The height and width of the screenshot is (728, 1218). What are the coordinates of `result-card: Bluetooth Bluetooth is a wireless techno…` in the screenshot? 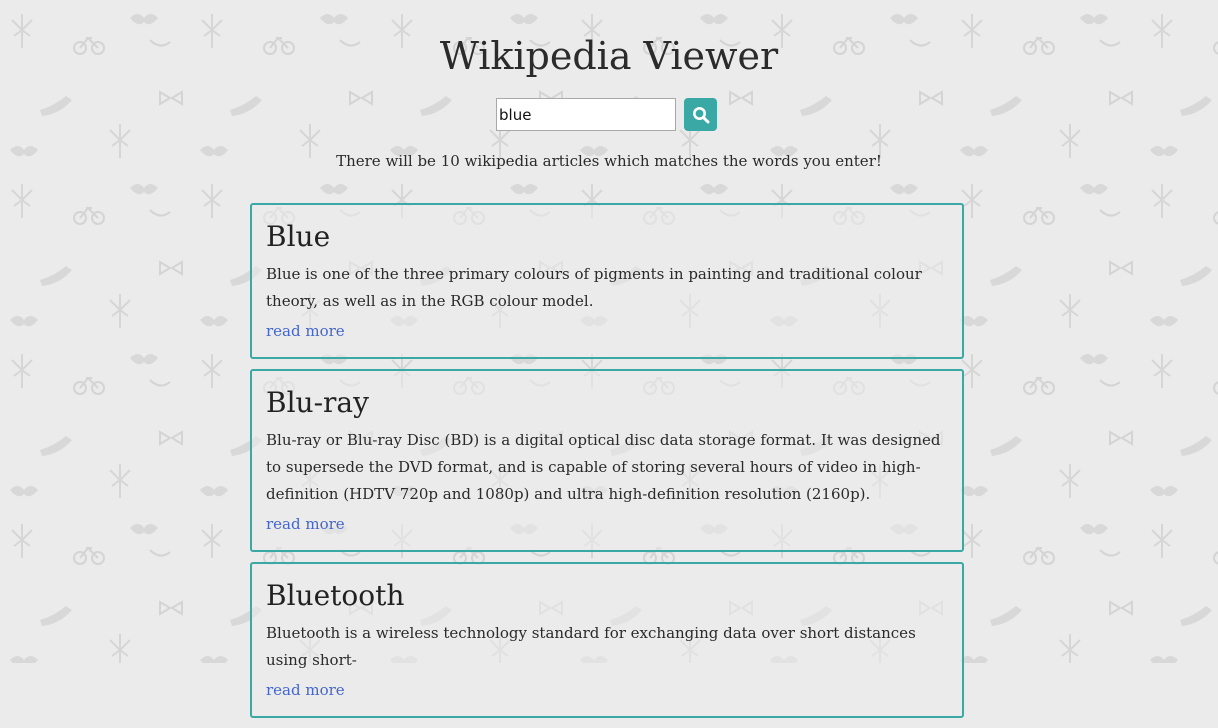 It's located at (607, 640).